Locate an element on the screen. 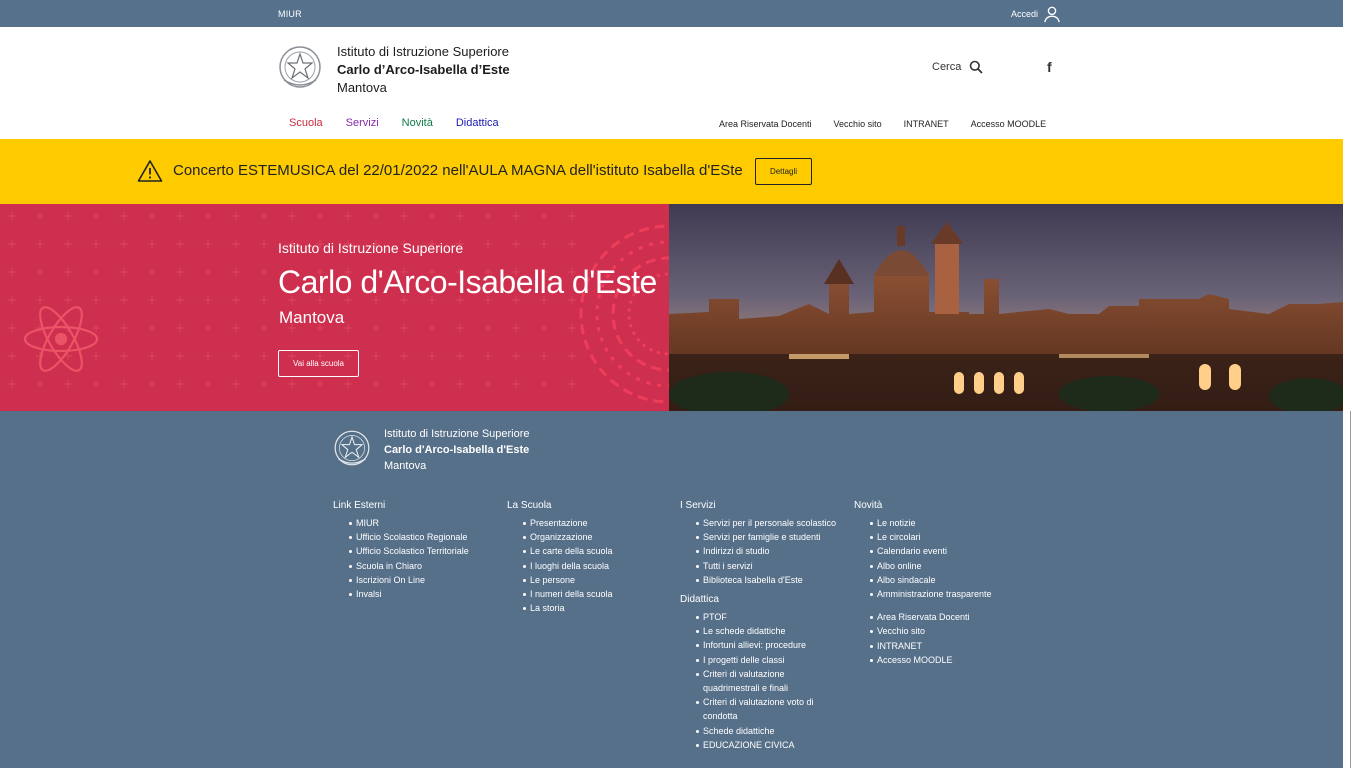 This screenshot has width=1366, height=768. miur-link: MIUR is located at coordinates (290, 14).